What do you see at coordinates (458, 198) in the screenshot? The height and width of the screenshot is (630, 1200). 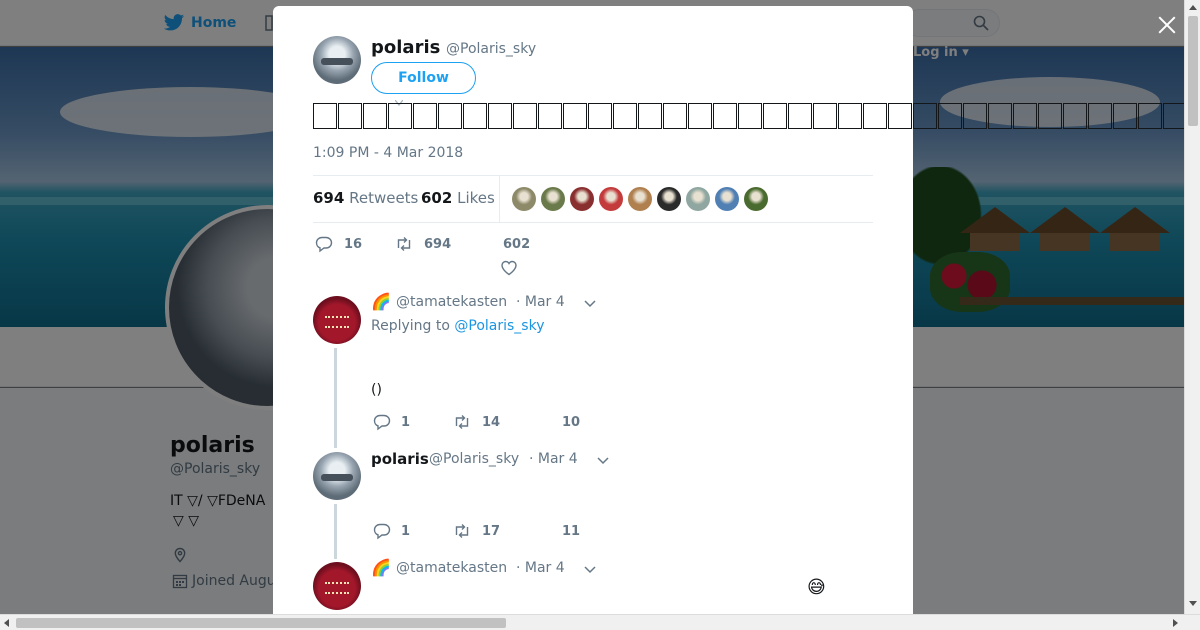 I see `likes-stat: 602 Likes` at bounding box center [458, 198].